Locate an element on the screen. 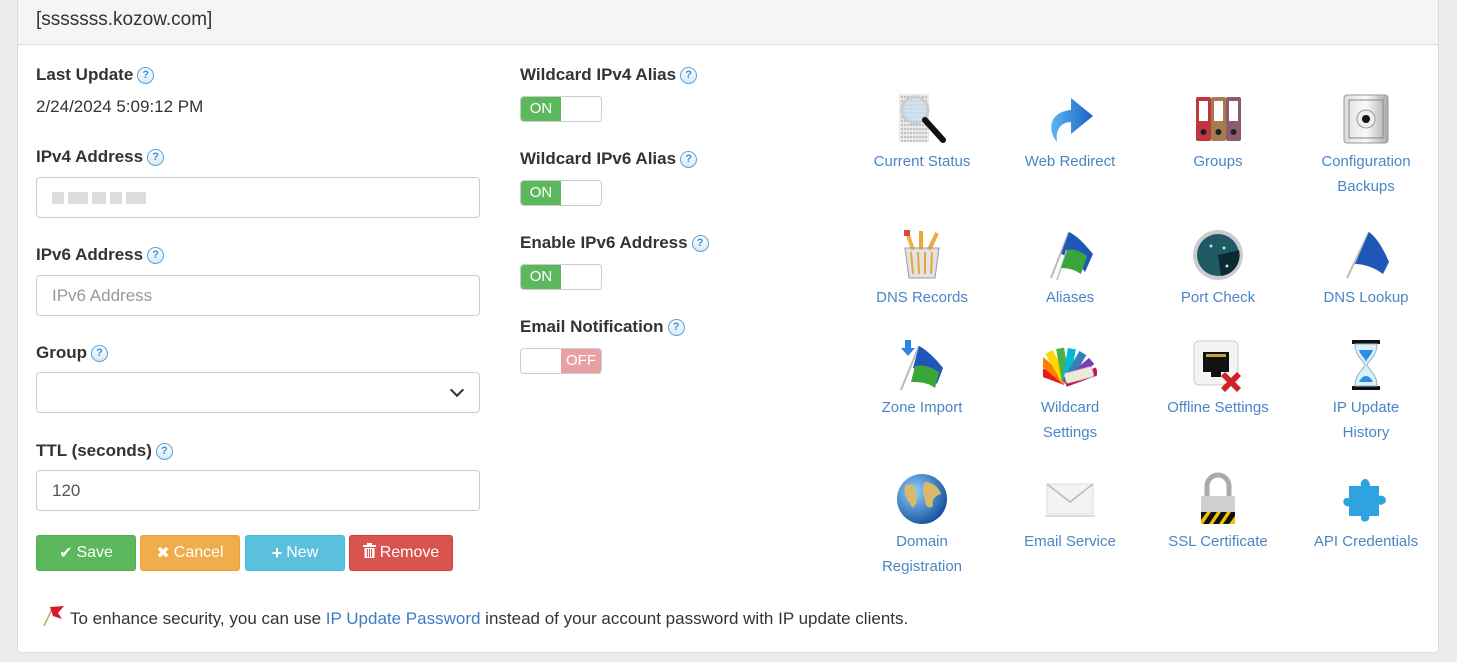  blue-flag-icon is located at coordinates (1366, 255).